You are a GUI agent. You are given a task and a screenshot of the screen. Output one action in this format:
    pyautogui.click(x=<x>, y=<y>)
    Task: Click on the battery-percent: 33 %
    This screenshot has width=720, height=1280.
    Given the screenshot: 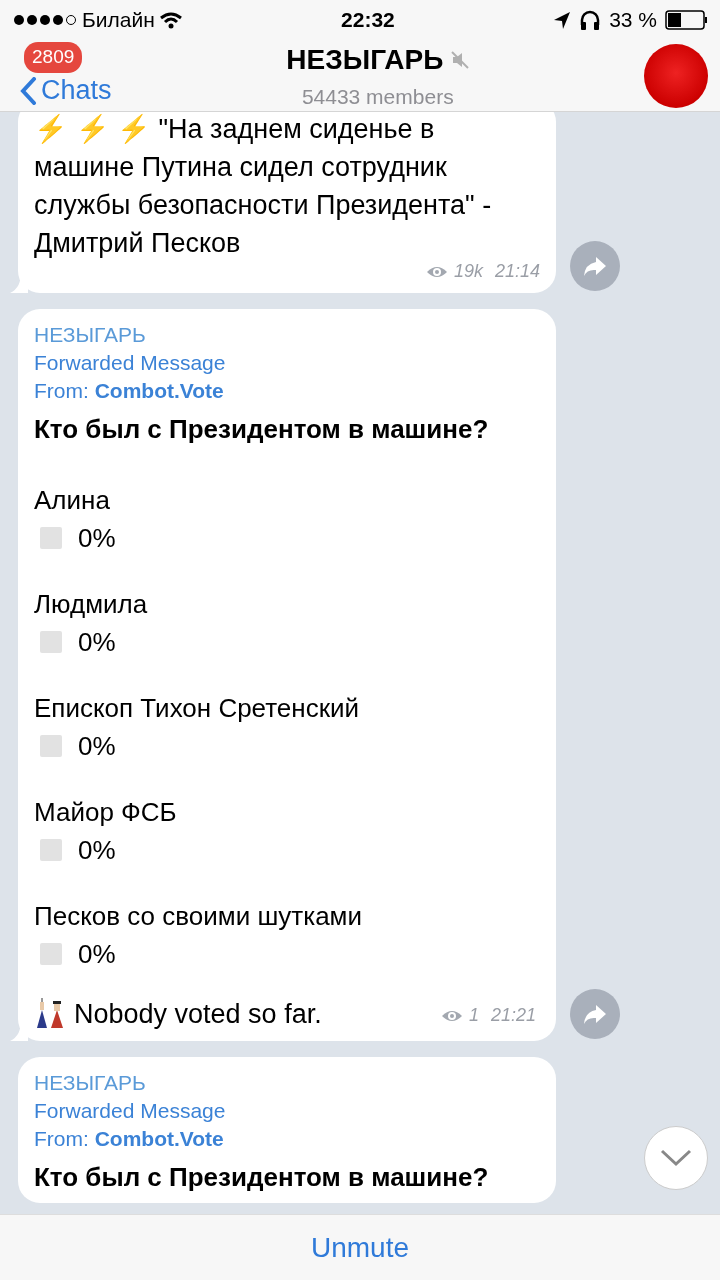 What is the action you would take?
    pyautogui.click(x=633, y=20)
    